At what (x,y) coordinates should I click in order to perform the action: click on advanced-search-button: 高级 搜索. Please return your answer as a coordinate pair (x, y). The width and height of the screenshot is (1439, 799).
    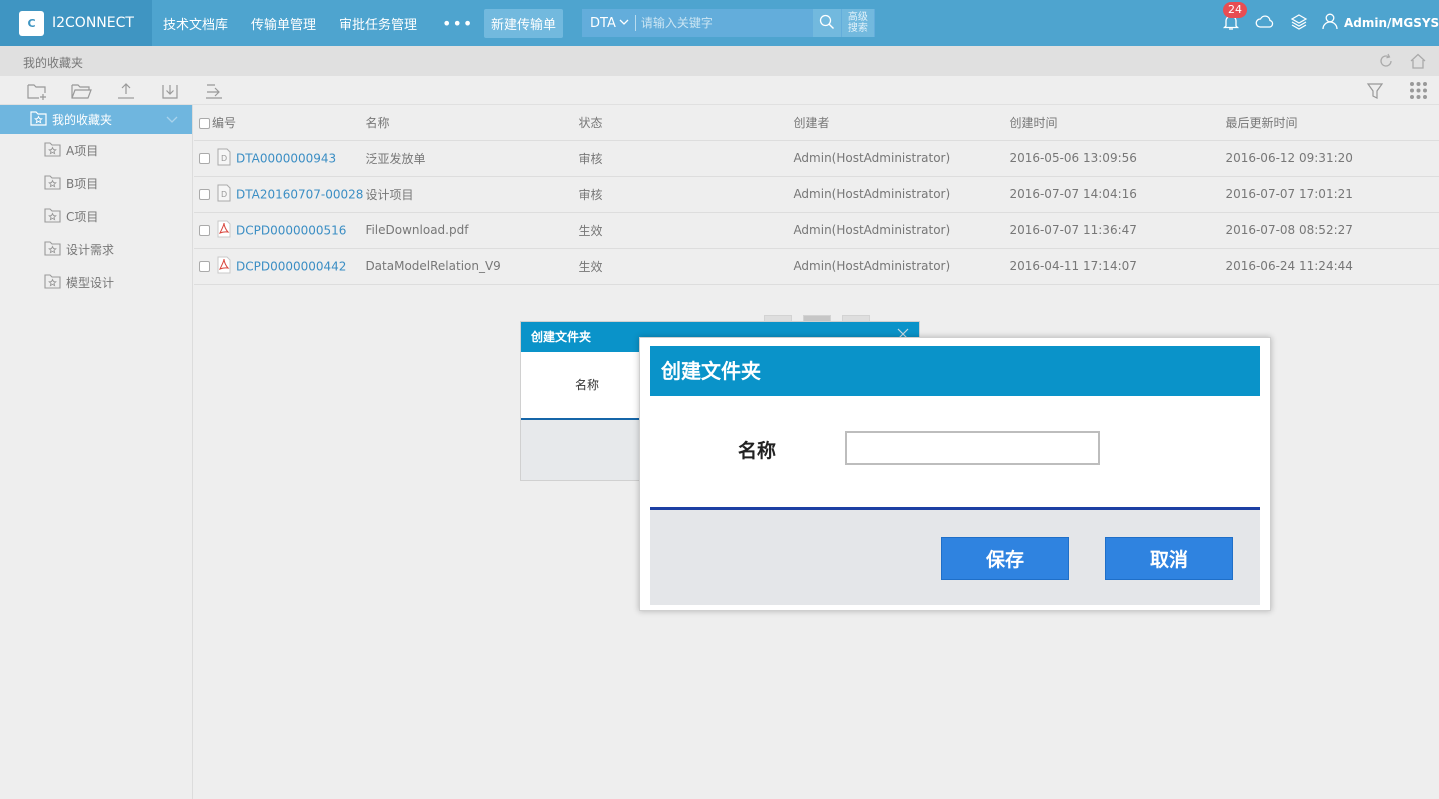
    Looking at the image, I should click on (857, 23).